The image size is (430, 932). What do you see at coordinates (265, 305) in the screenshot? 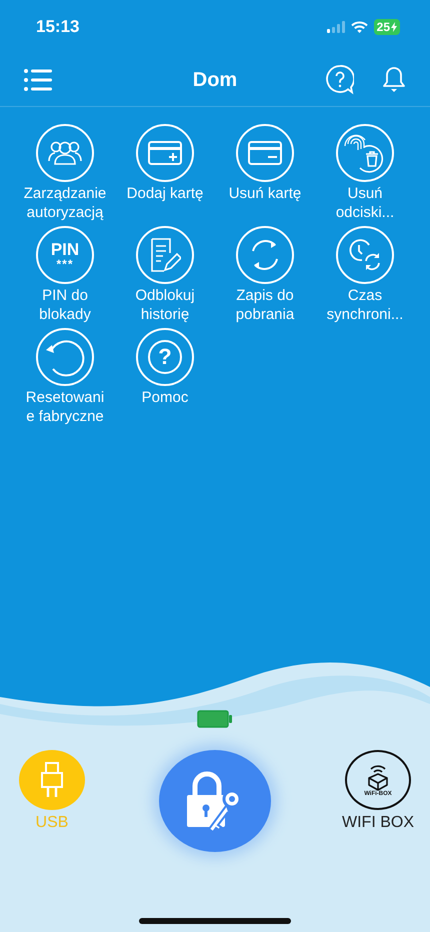
I see `tile-label: Zapis do pobrania` at bounding box center [265, 305].